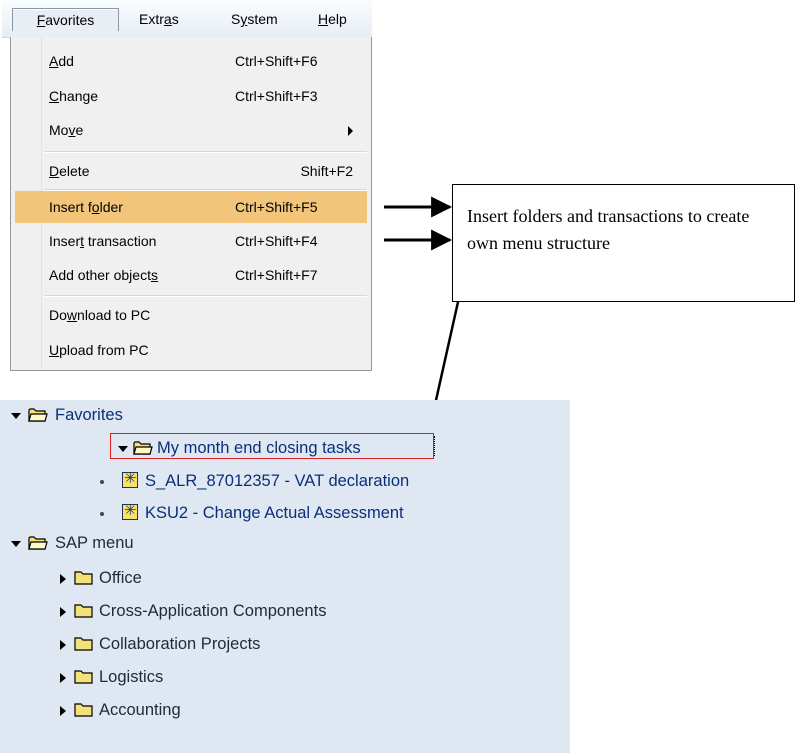 The height and width of the screenshot is (753, 800). I want to click on tree-node-transaction: ✳ S_ALR_87012357 - VAT declaration, so click(285, 482).